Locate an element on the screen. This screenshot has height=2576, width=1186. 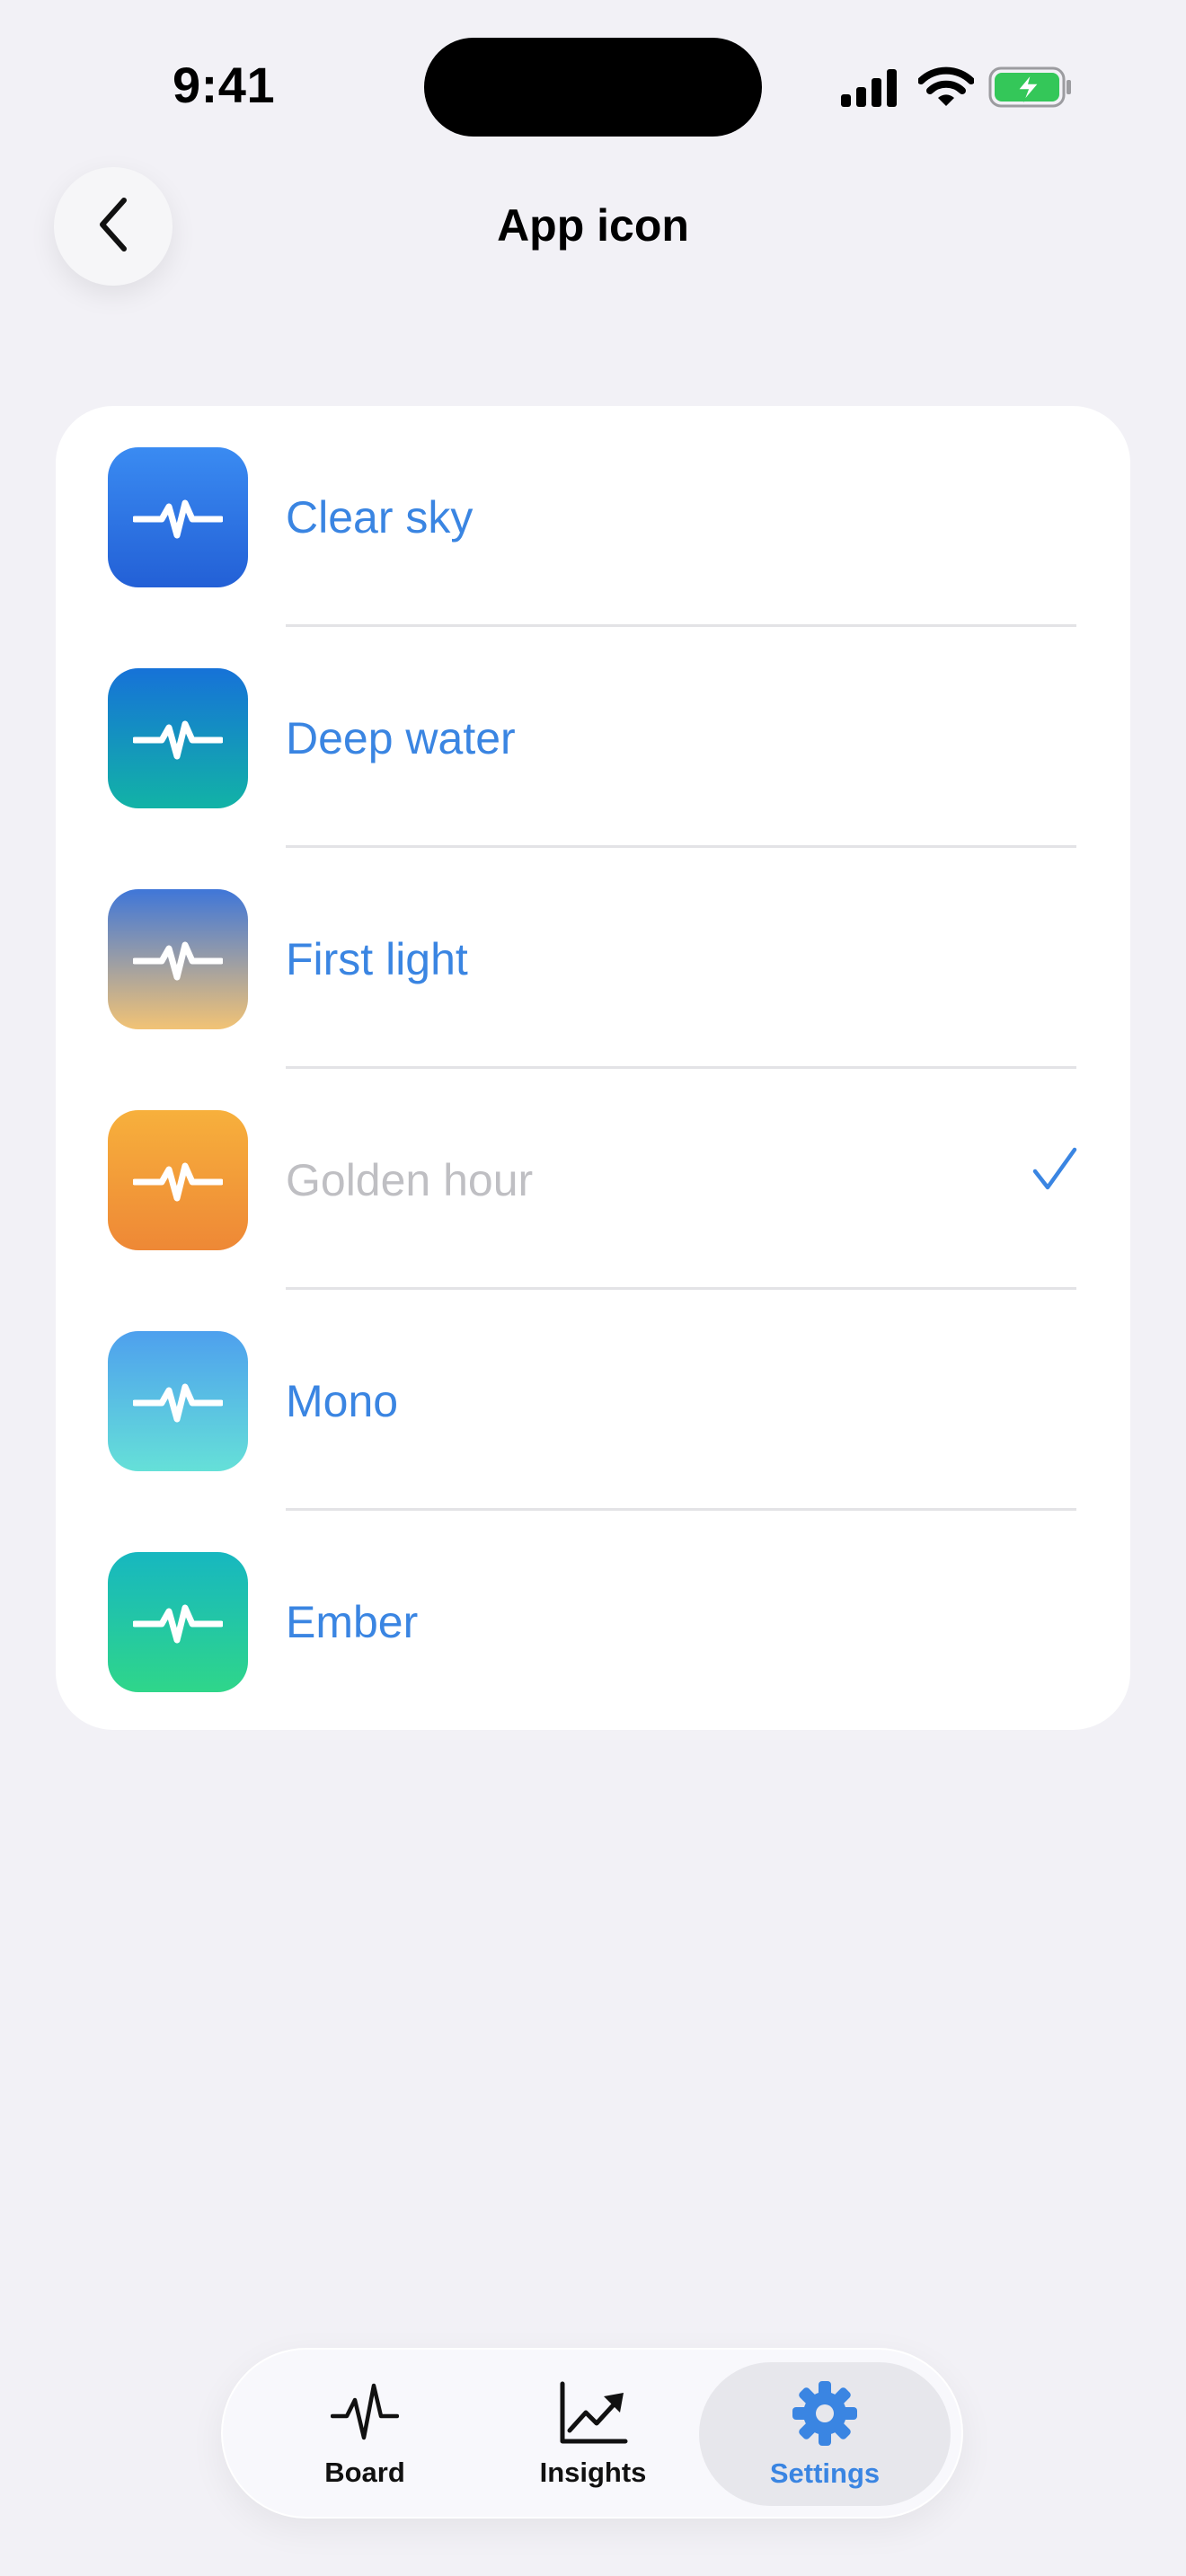
tab-label: Insights is located at coordinates (593, 2472).